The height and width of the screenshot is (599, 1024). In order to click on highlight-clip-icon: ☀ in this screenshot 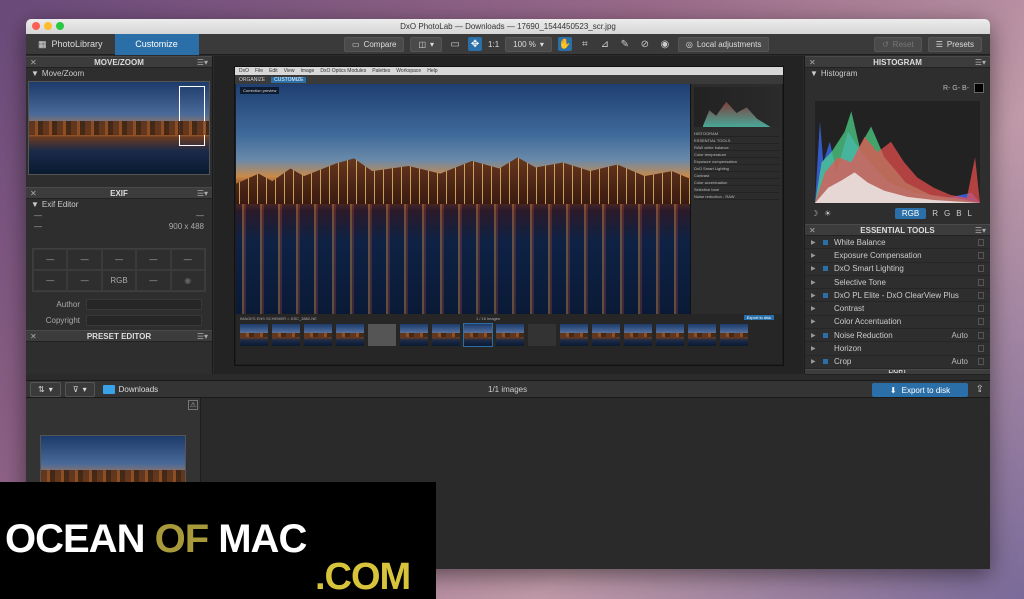, I will do `click(827, 213)`.